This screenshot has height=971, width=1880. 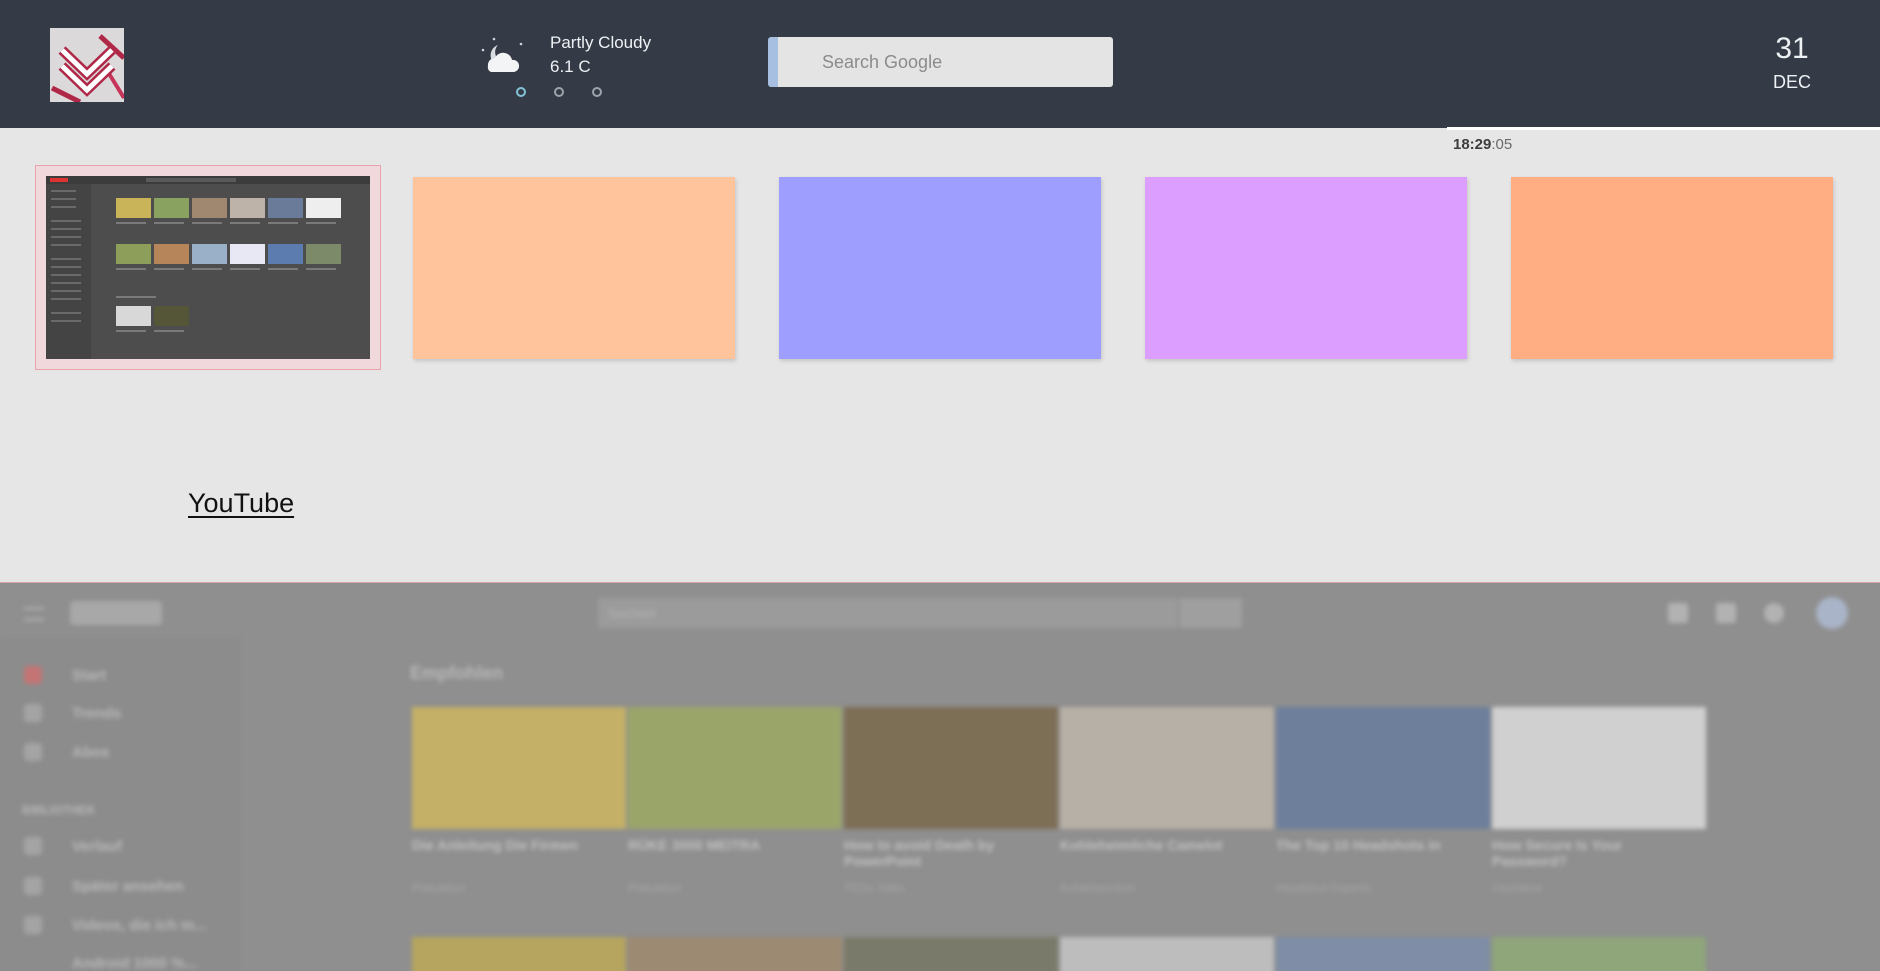 I want to click on clock: 18:29:05, so click(x=1482, y=144).